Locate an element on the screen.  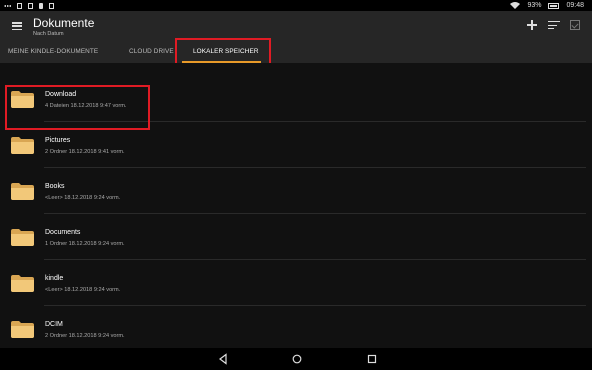
folder-meta: 2 Ordner 18.12.2018 9:24 vorm. is located at coordinates (85, 336).